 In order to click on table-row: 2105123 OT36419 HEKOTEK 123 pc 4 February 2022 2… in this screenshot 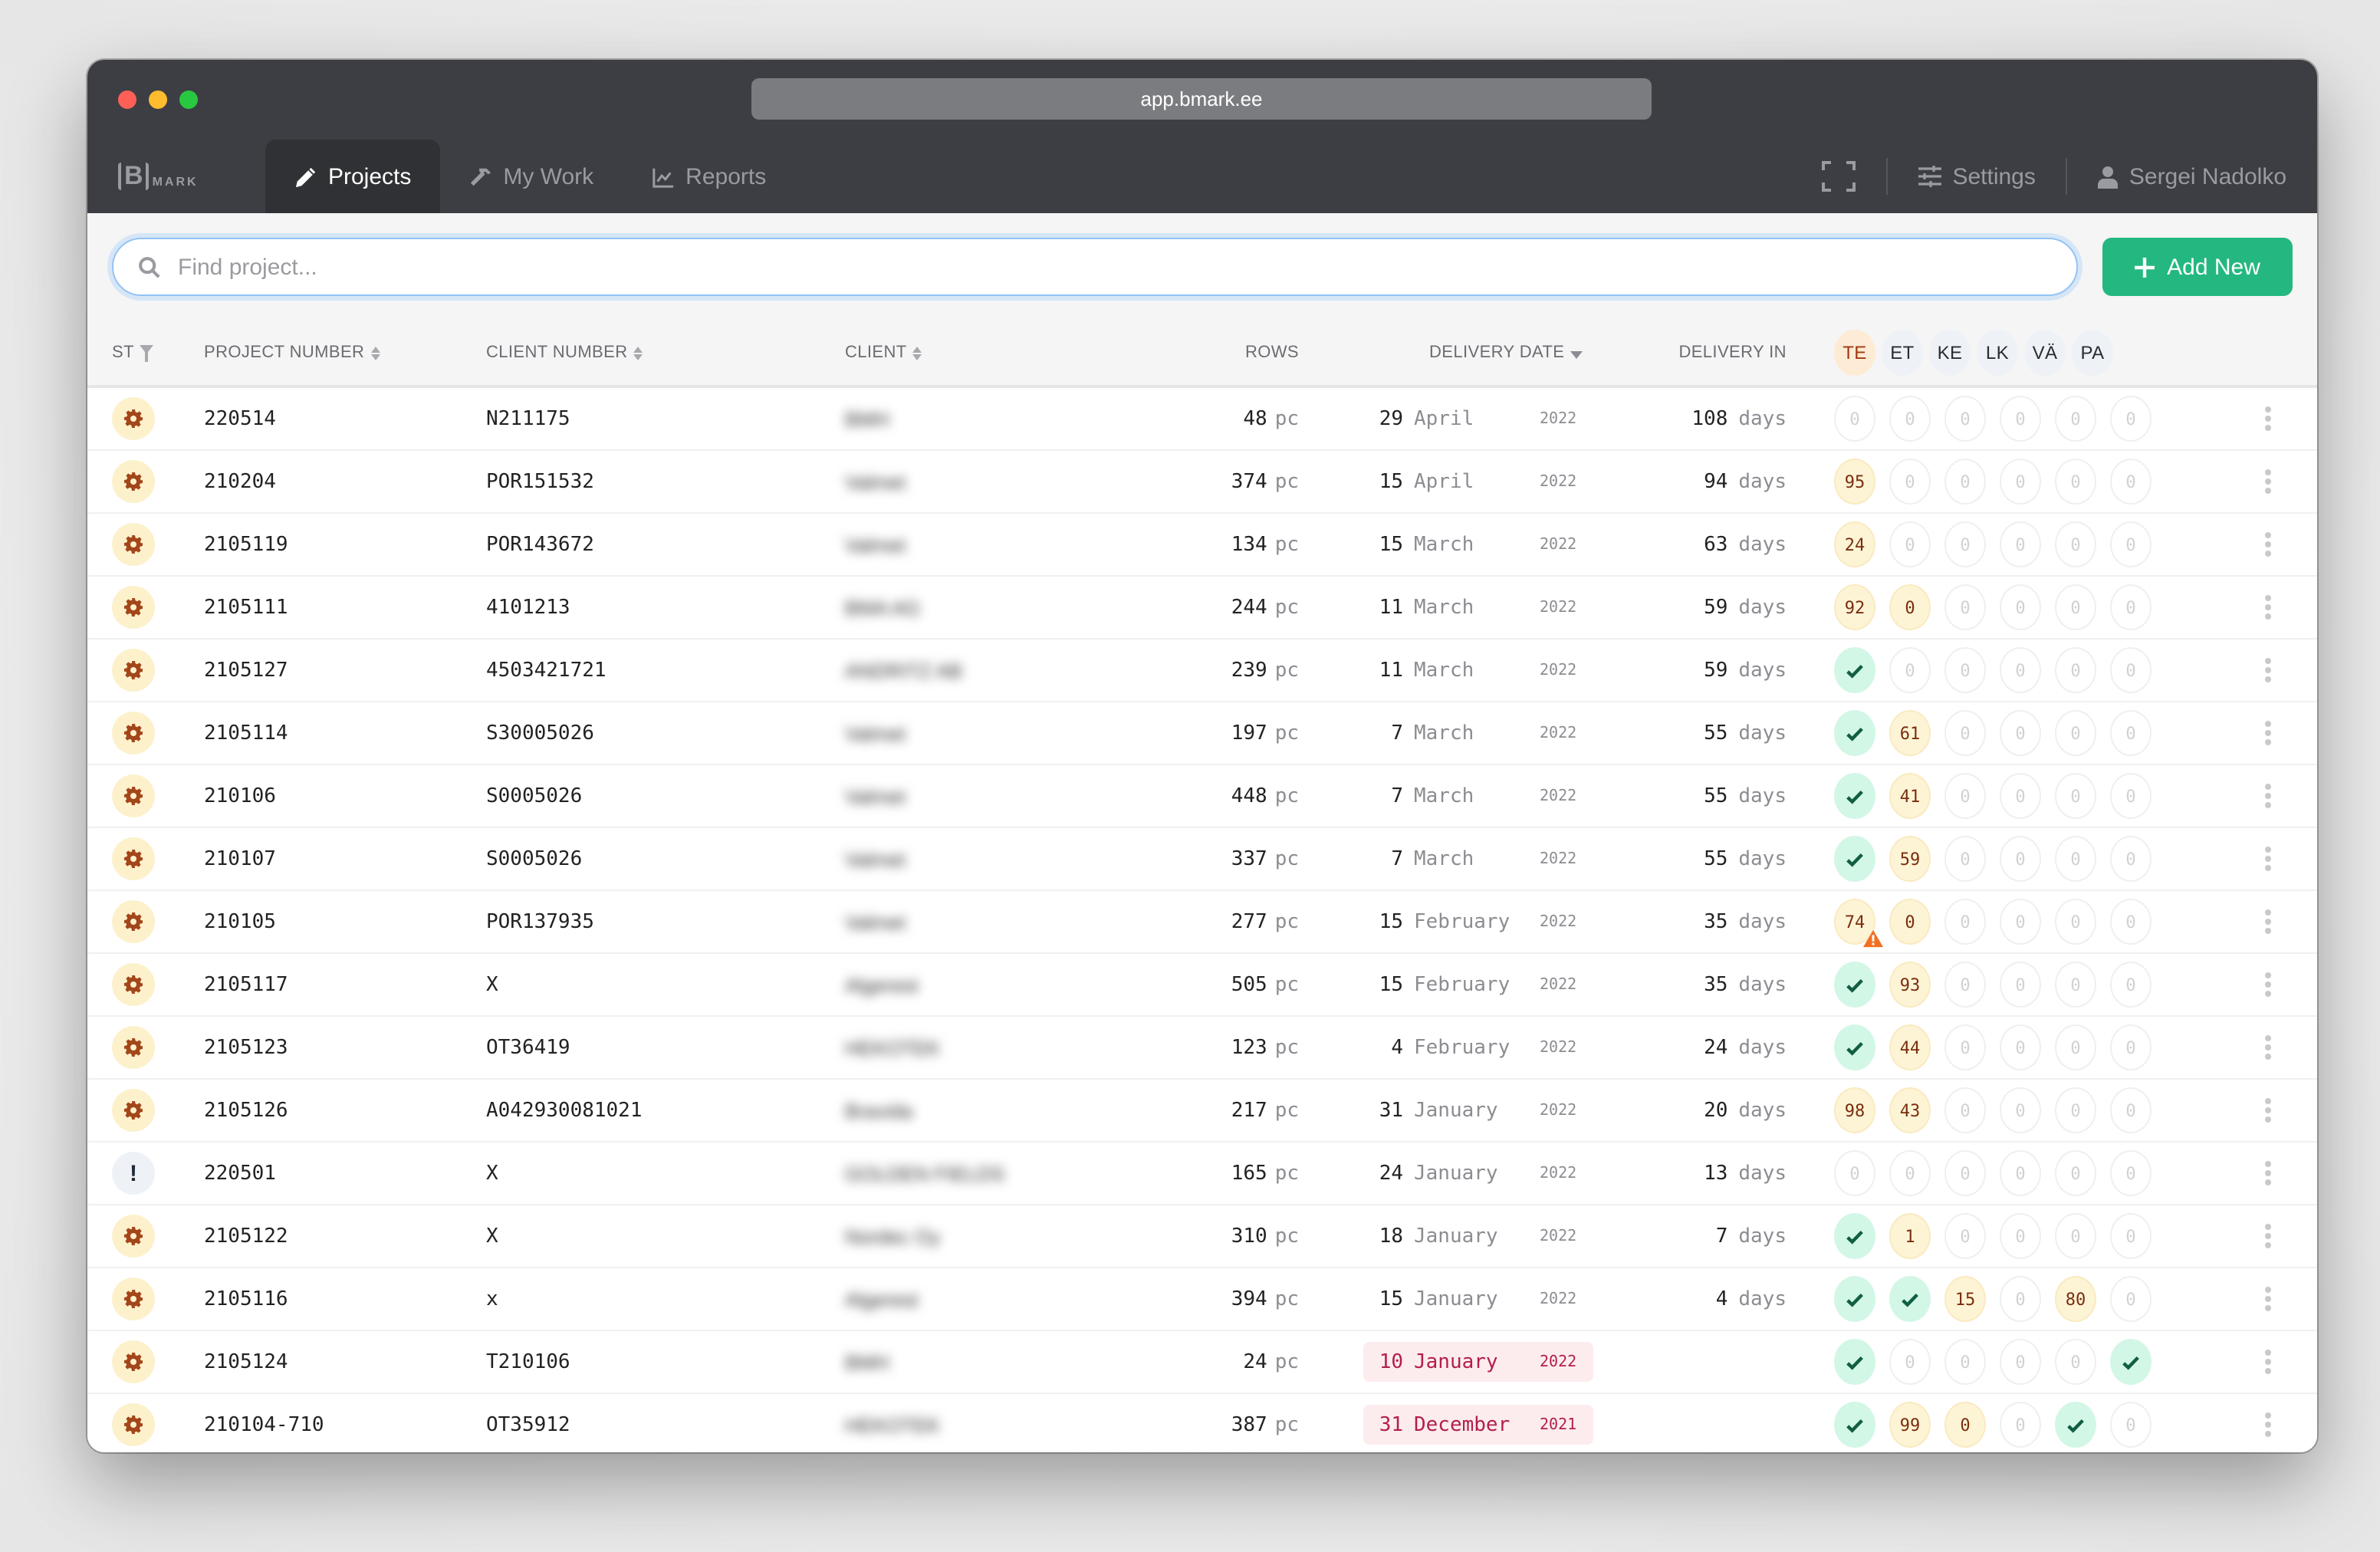, I will do `click(1202, 1048)`.